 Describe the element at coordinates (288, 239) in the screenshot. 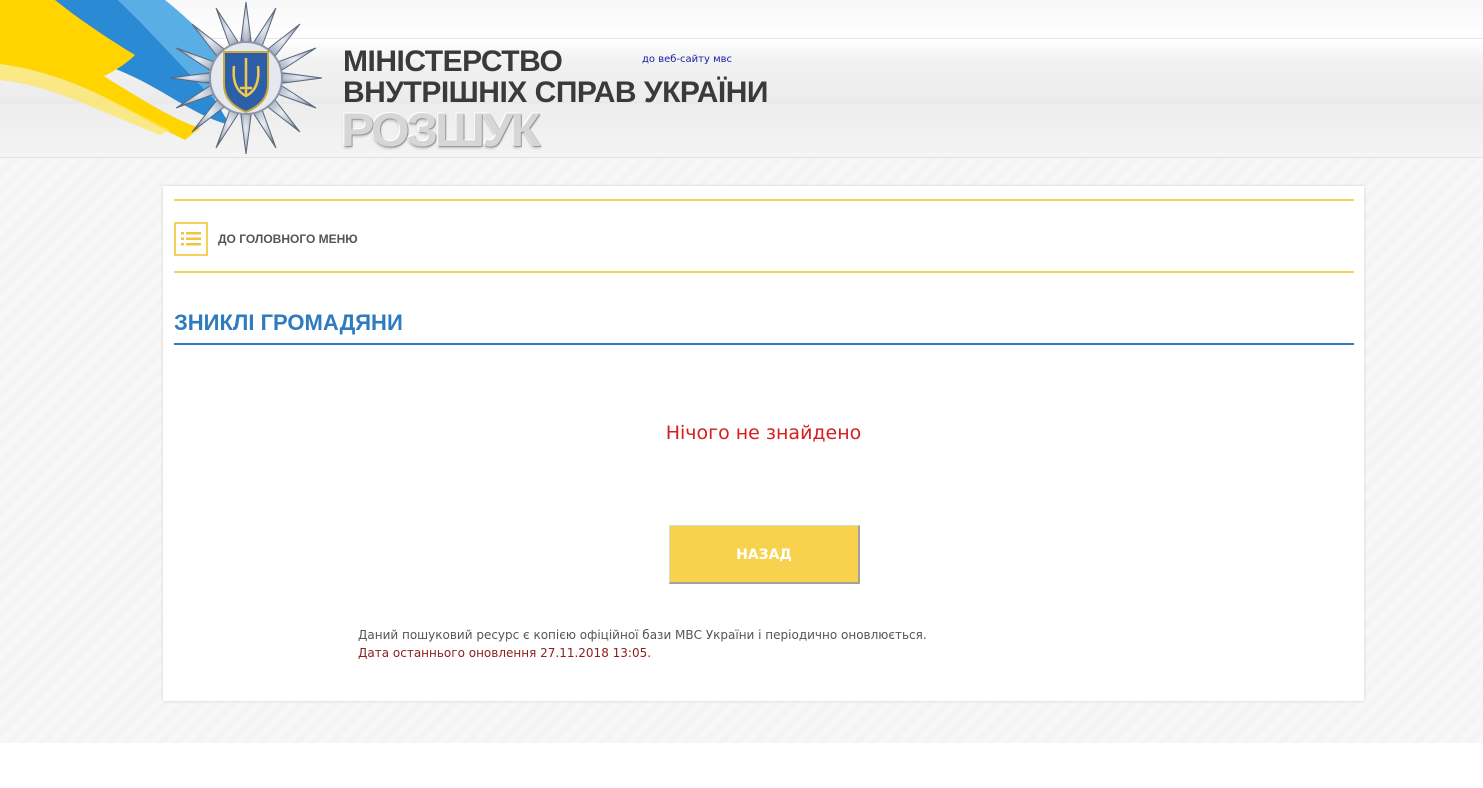

I see `main-menu-label: ДО ГОЛОВНОГО МЕНЮ` at that location.